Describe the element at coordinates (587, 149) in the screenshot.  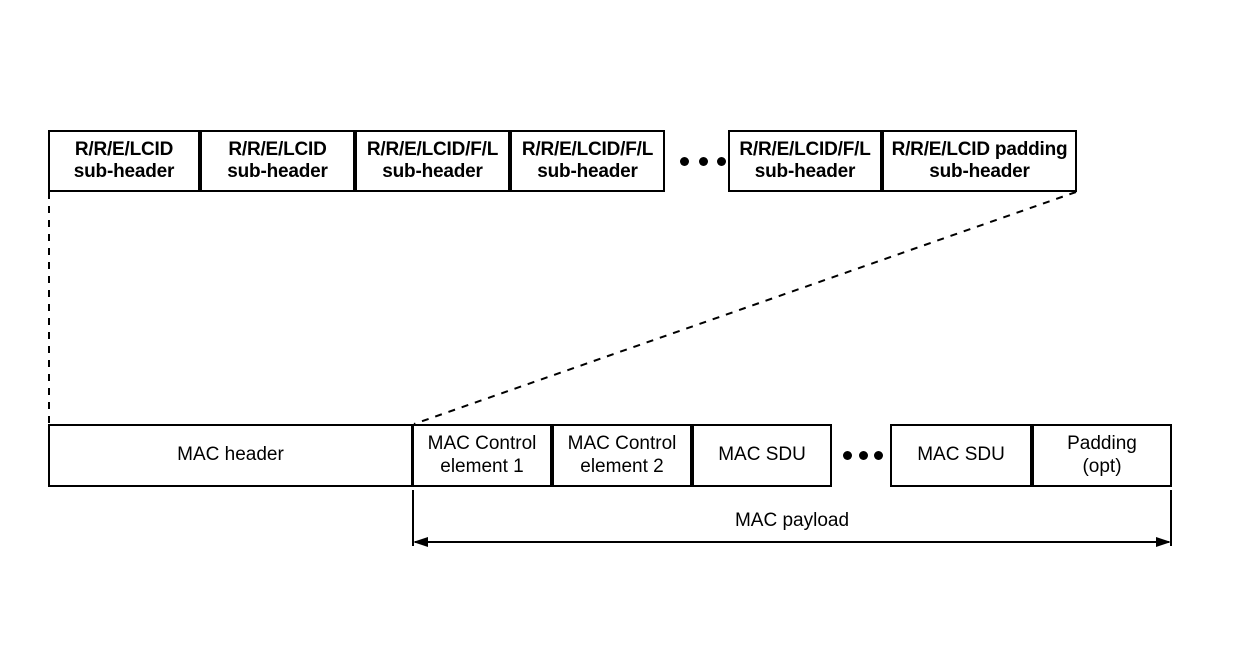
I see `subheader-box-4-line1: R/R/E/LCID/F/L` at that location.